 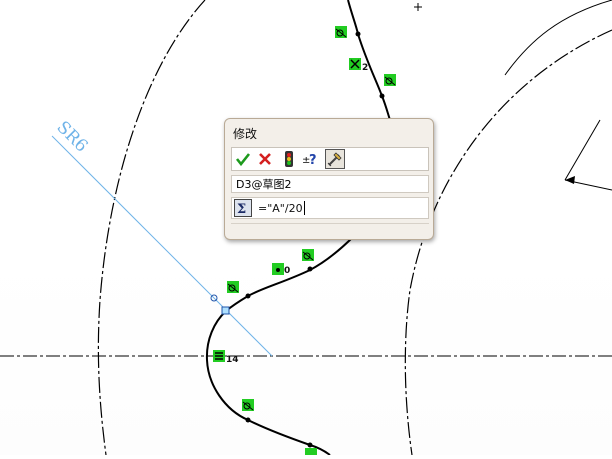 I want to click on regenerate-button, so click(x=289, y=159).